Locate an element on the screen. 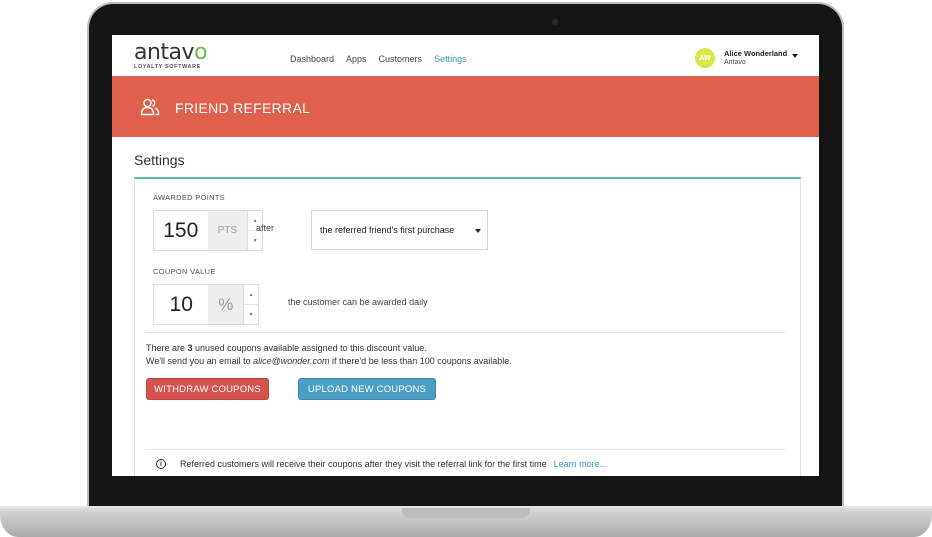 The image size is (932, 537). antavo-logo: antavo LOYALTY SOFTWARE is located at coordinates (171, 55).